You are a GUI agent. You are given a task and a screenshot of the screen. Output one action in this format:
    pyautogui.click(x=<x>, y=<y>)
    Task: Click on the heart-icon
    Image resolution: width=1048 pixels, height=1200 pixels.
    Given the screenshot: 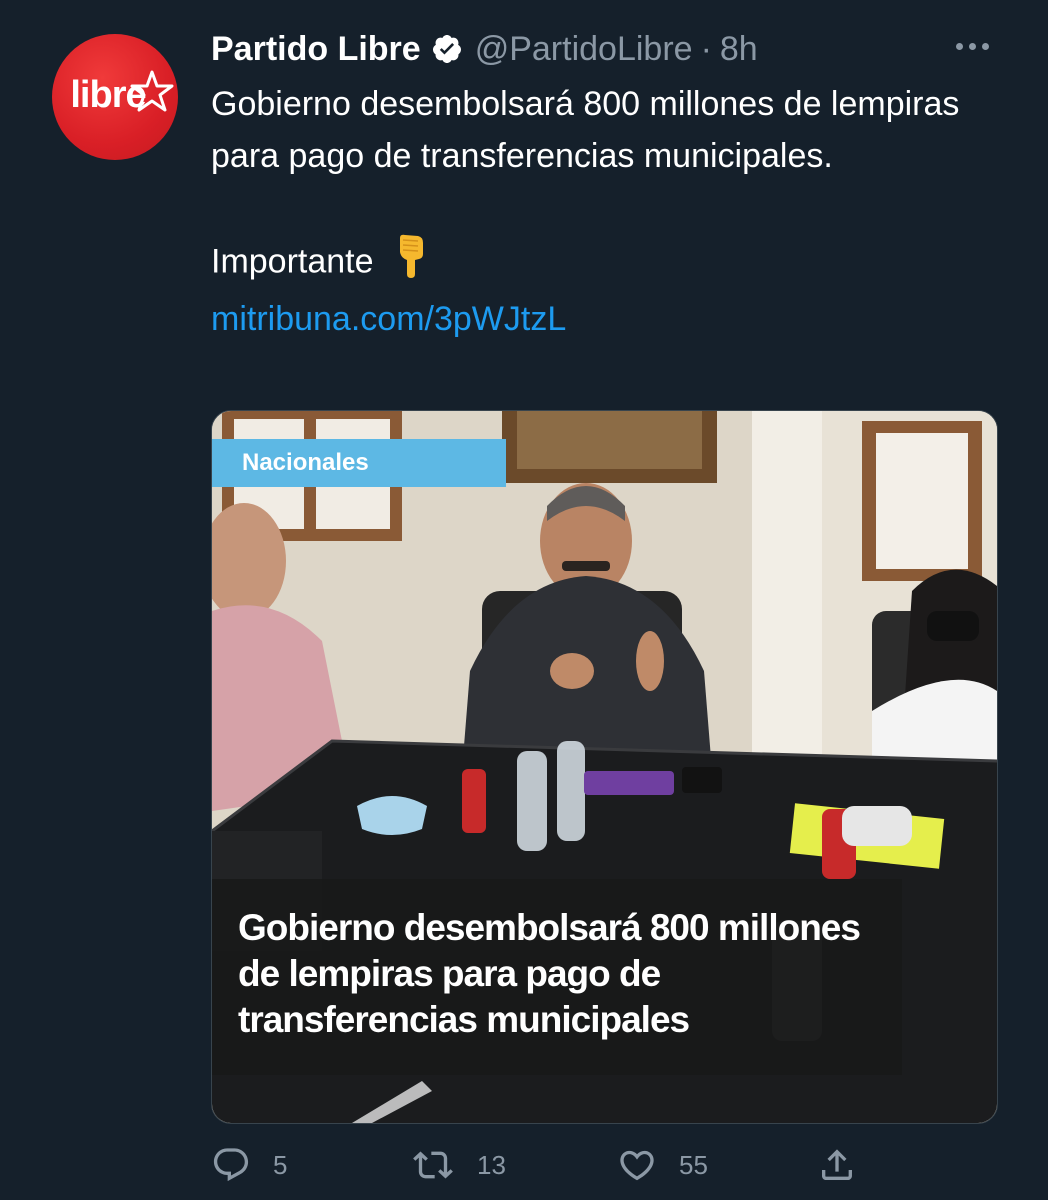 What is the action you would take?
    pyautogui.click(x=637, y=1165)
    